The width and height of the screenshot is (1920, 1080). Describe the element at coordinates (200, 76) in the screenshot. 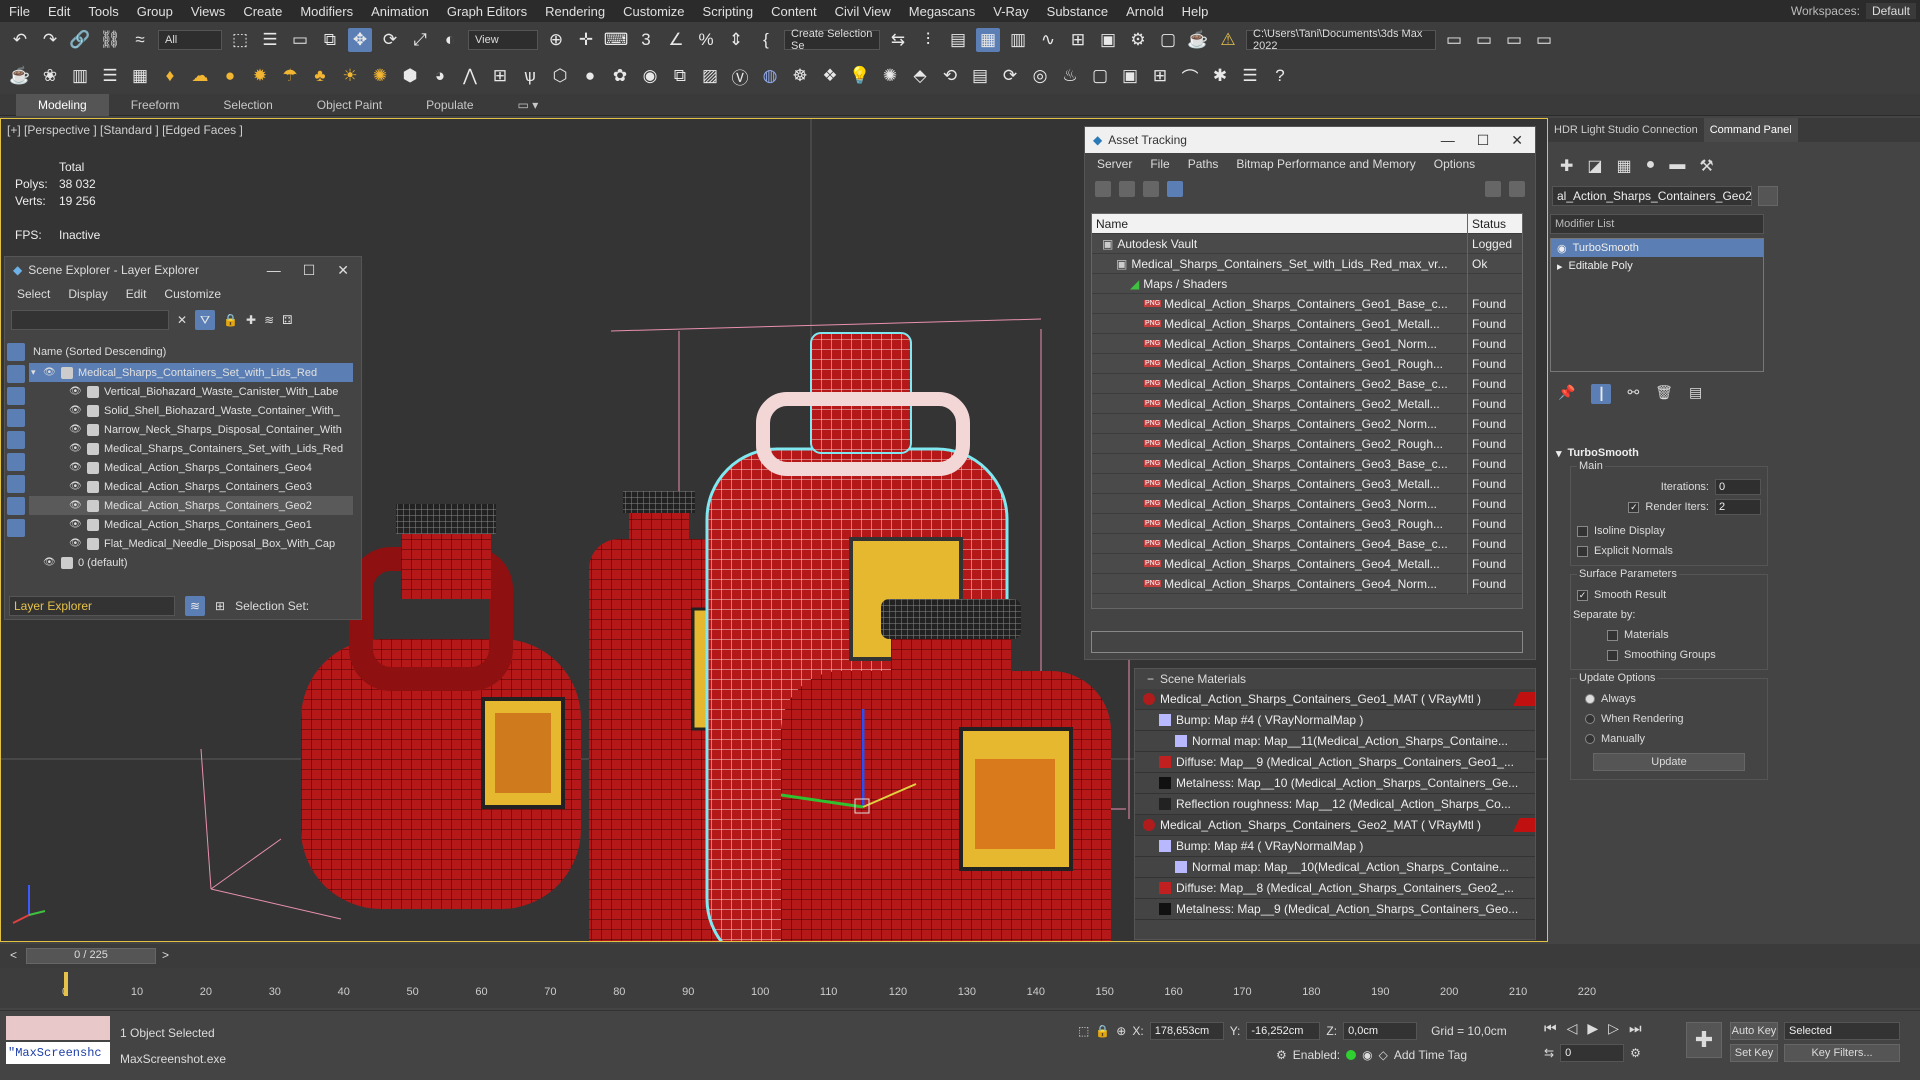

I see `cloud-icon: ☁` at that location.